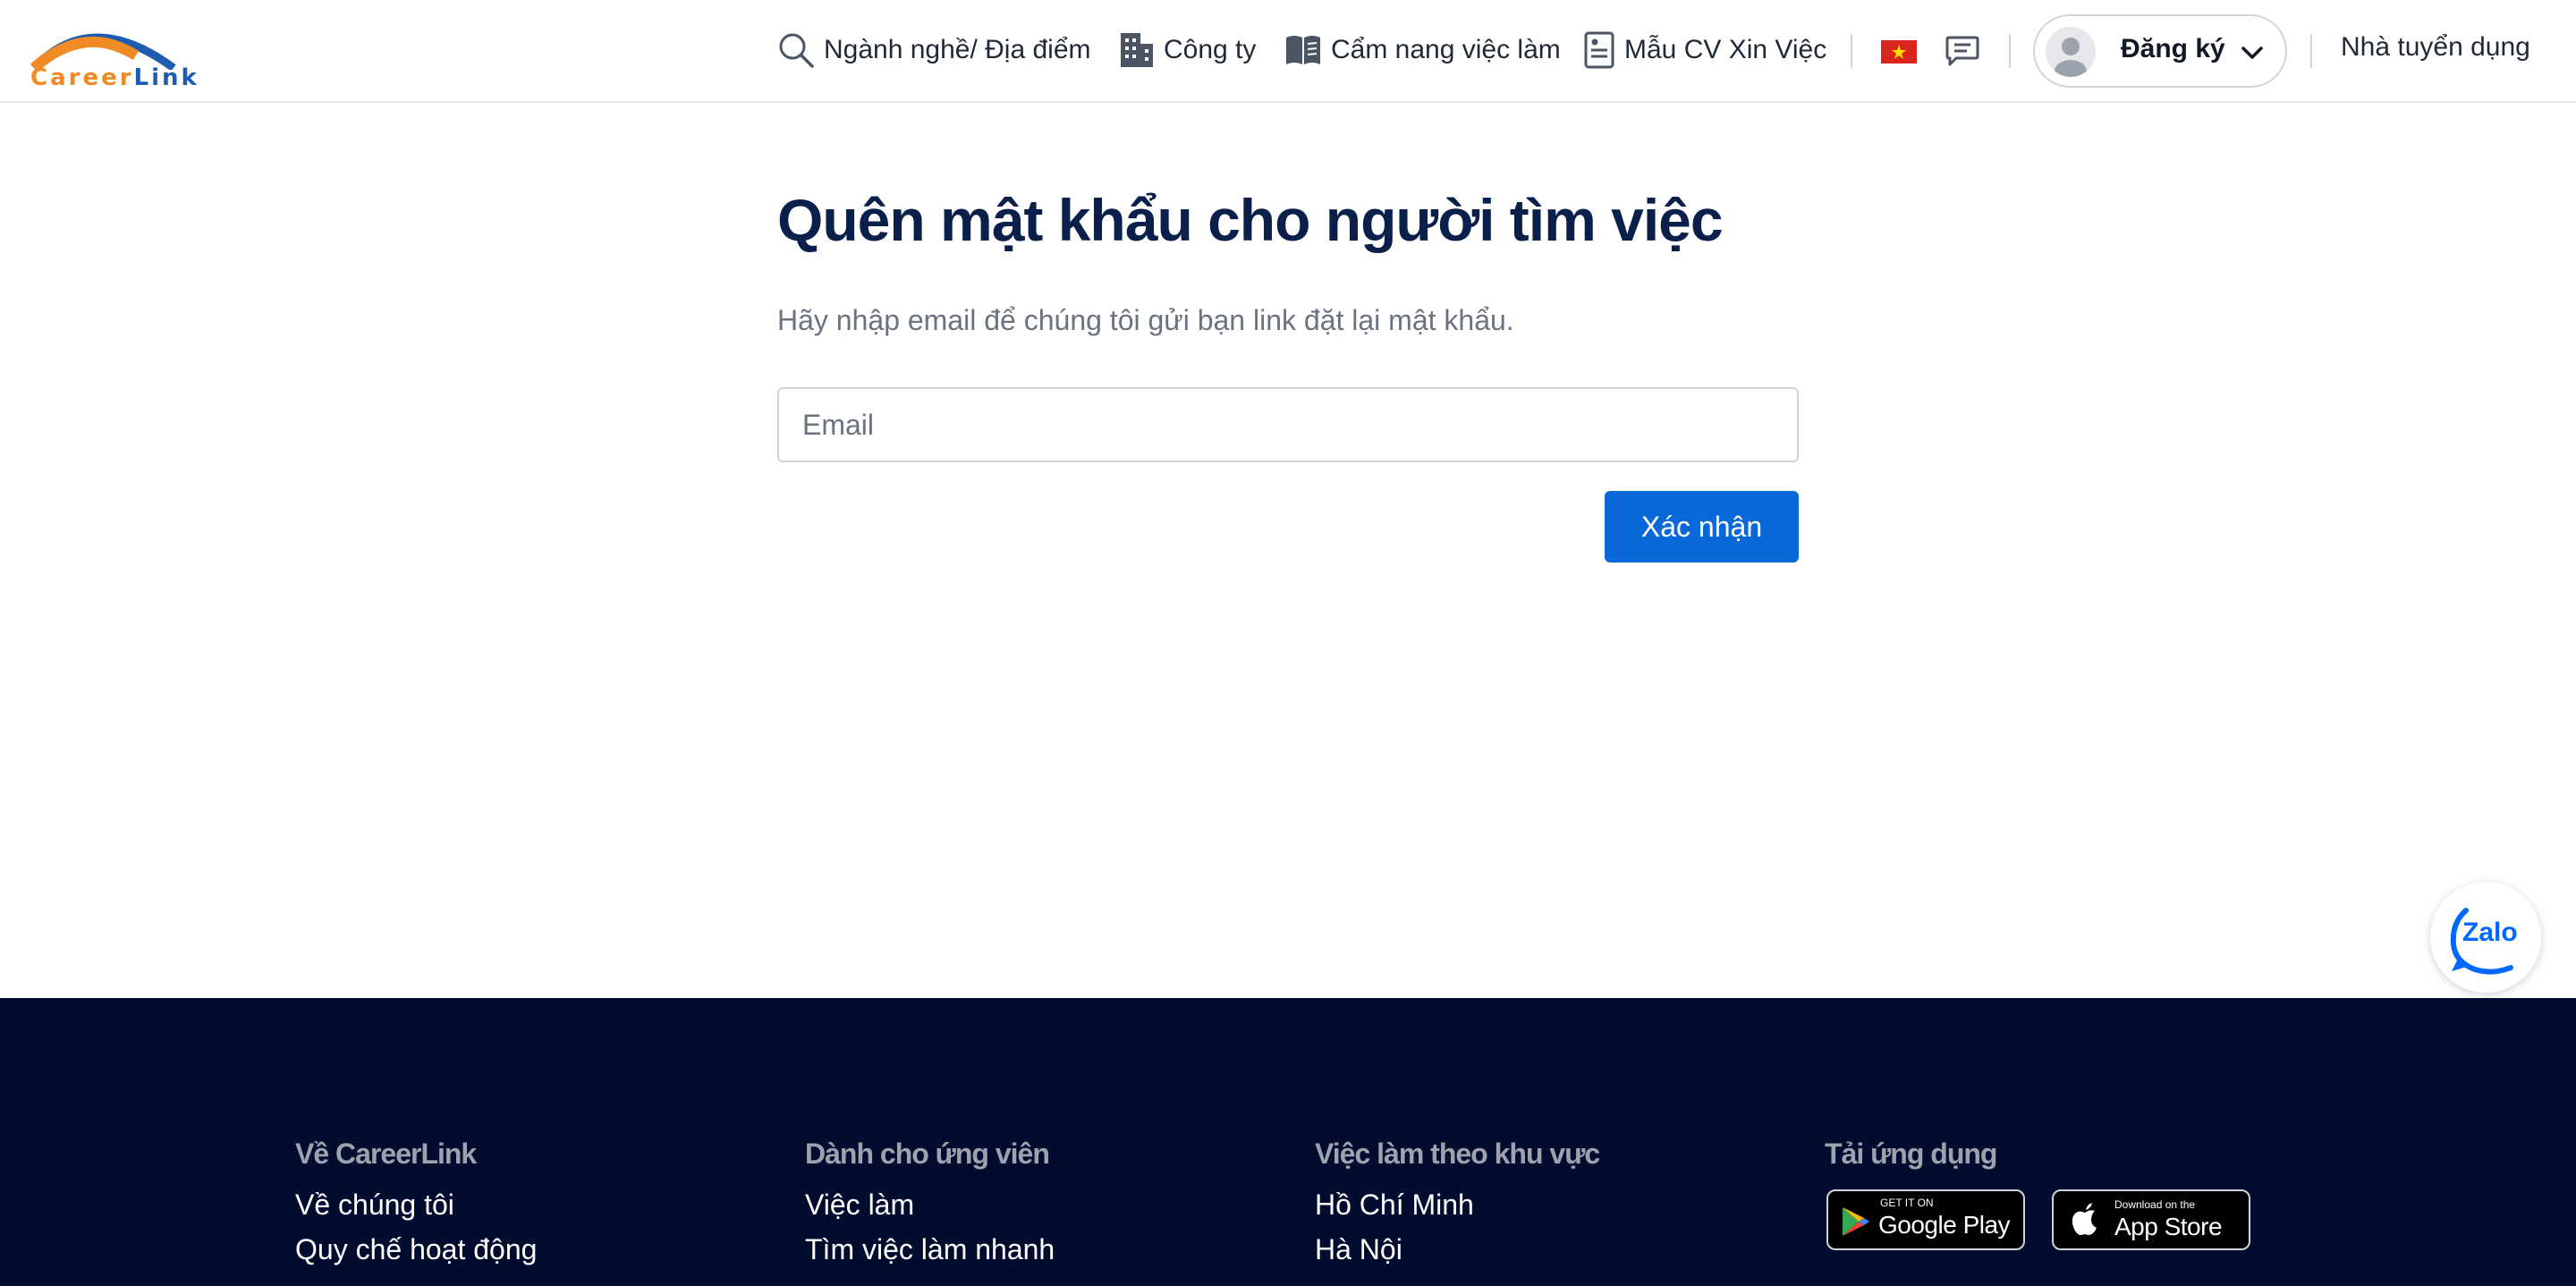 Image resolution: width=2576 pixels, height=1286 pixels. What do you see at coordinates (1137, 50) in the screenshot?
I see `building-icon` at bounding box center [1137, 50].